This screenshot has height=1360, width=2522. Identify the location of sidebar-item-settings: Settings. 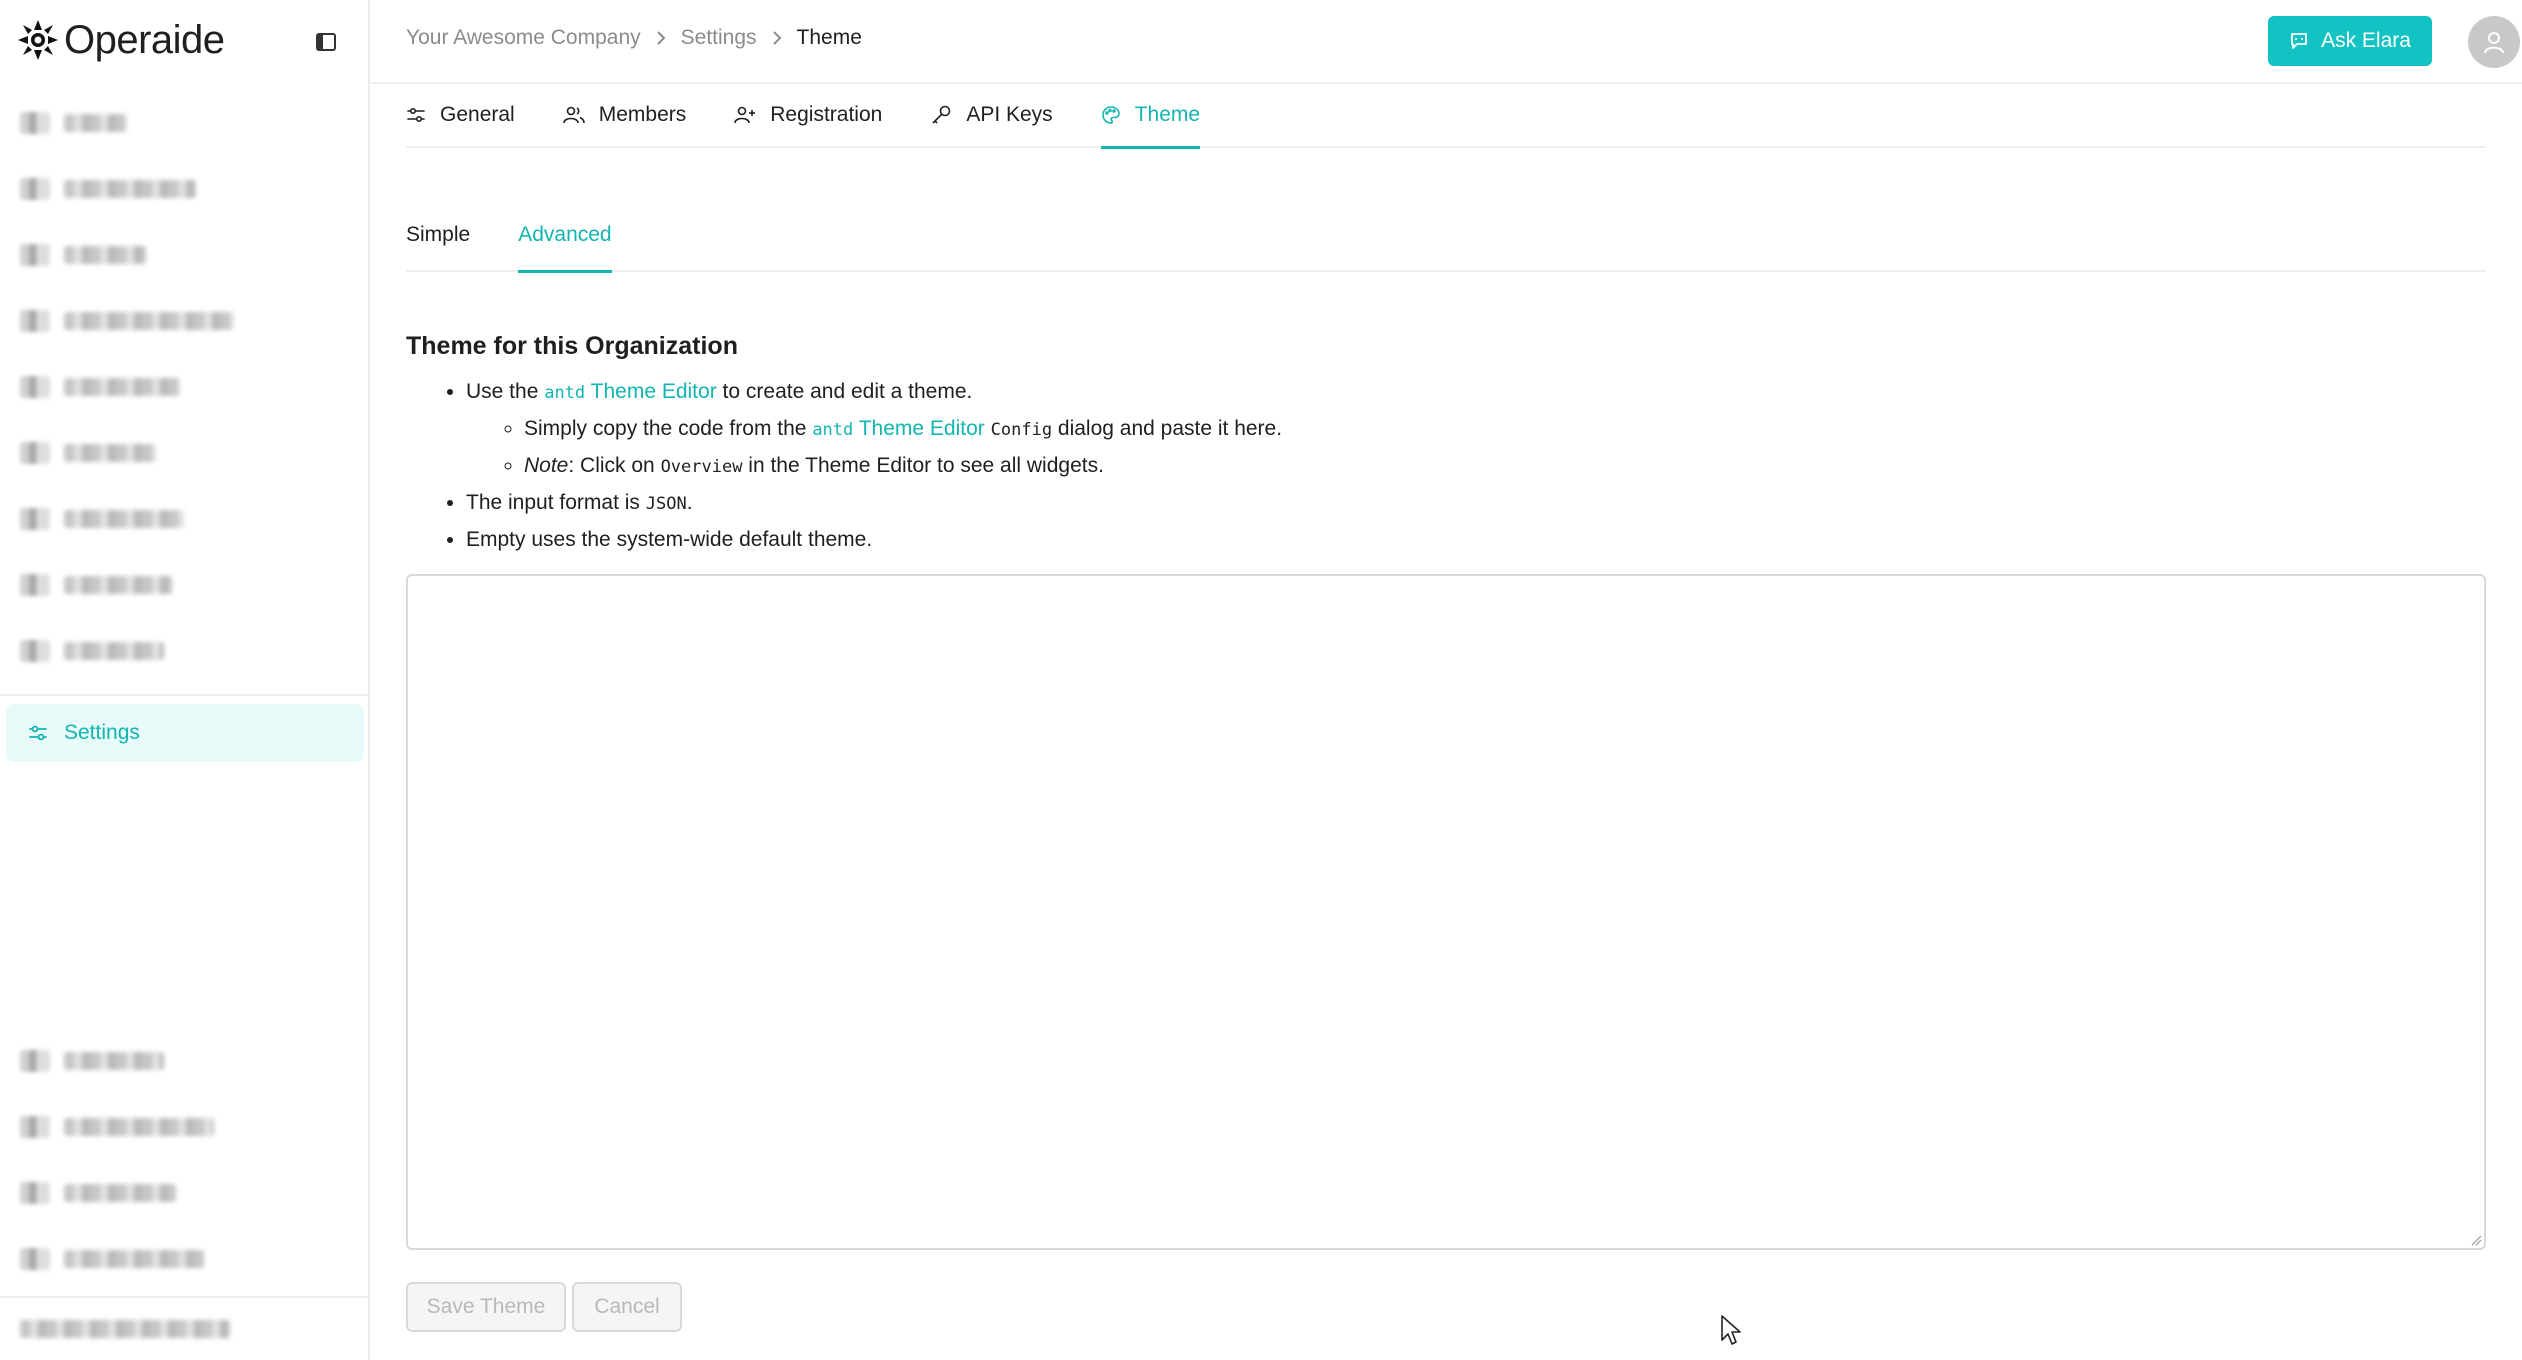
(185, 733).